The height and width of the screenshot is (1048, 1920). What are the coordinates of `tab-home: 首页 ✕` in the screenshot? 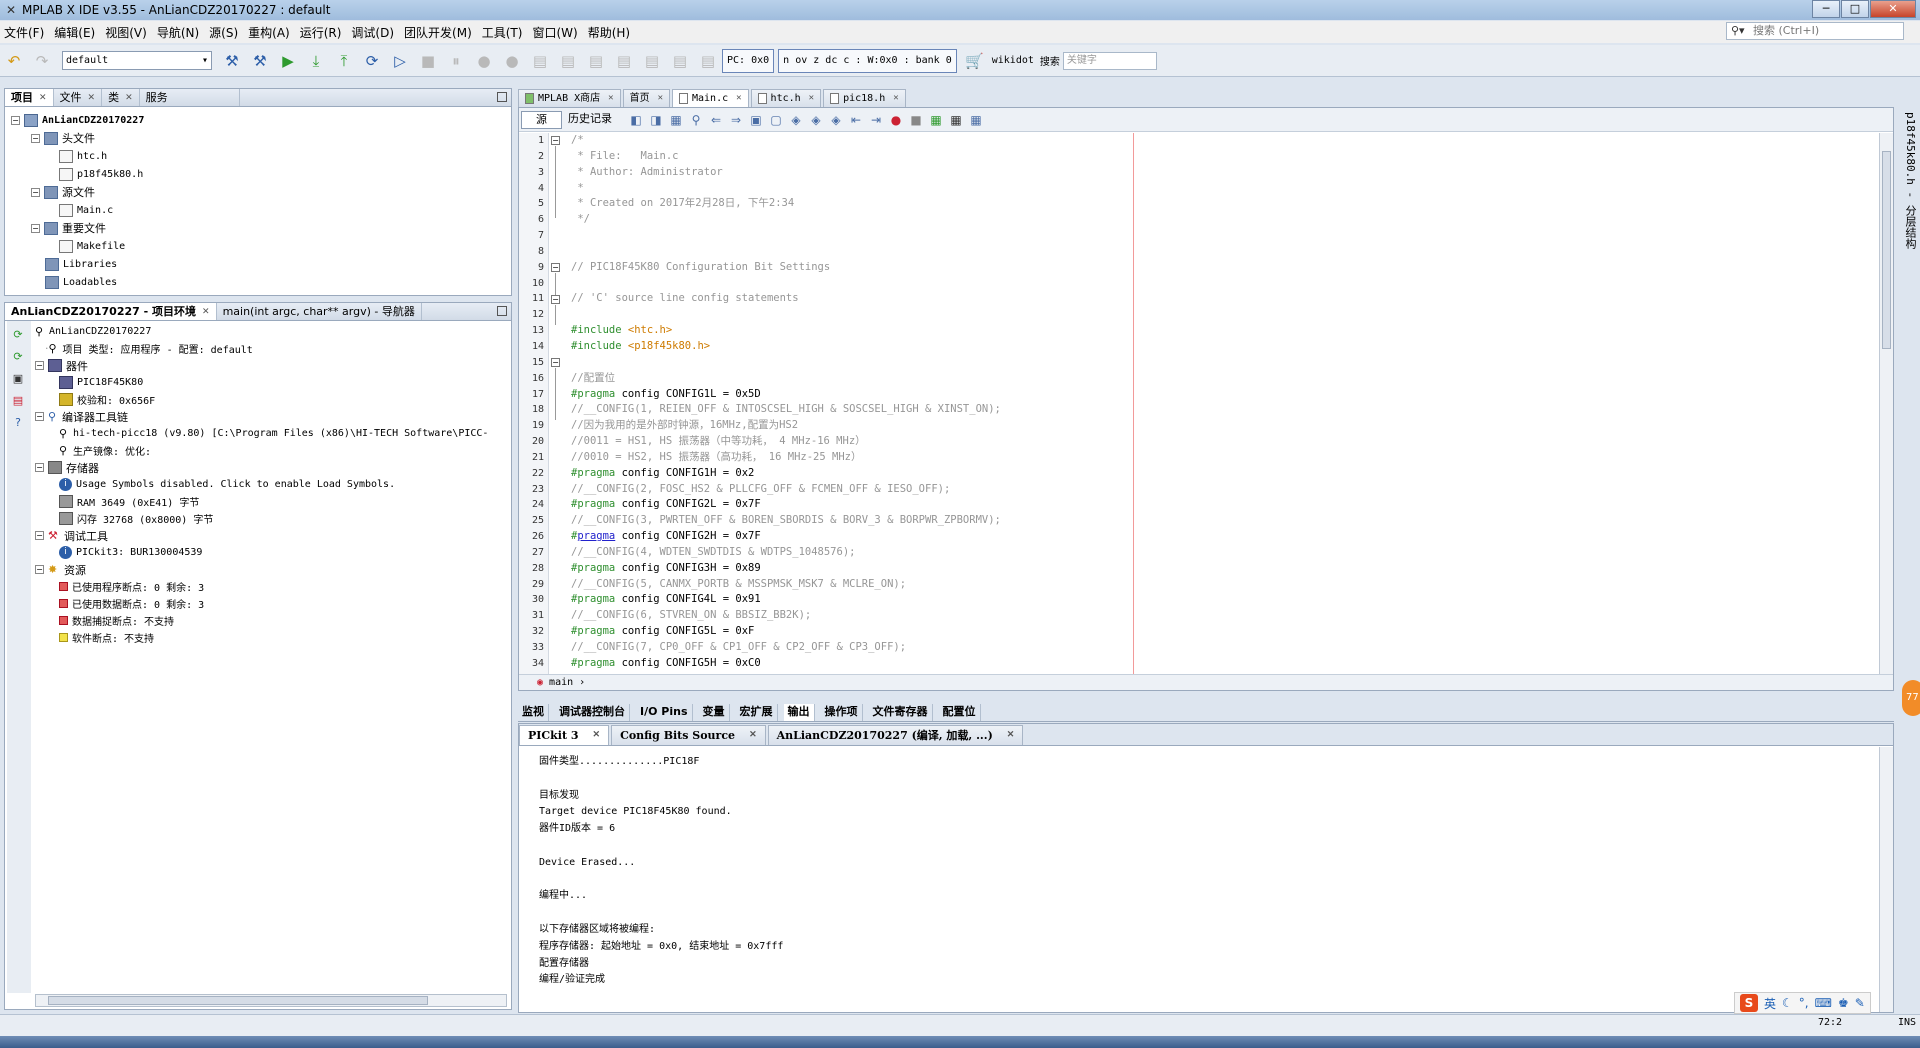 It's located at (646, 98).